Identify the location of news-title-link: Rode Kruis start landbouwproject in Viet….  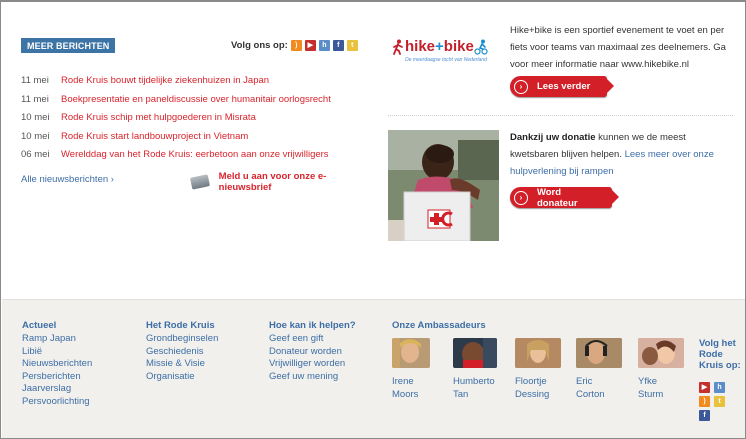
(154, 140).